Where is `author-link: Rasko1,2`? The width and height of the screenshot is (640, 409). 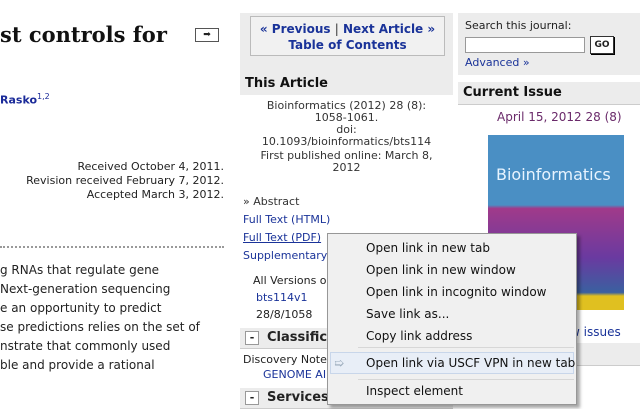
author-link: Rasko1,2 is located at coordinates (25, 99).